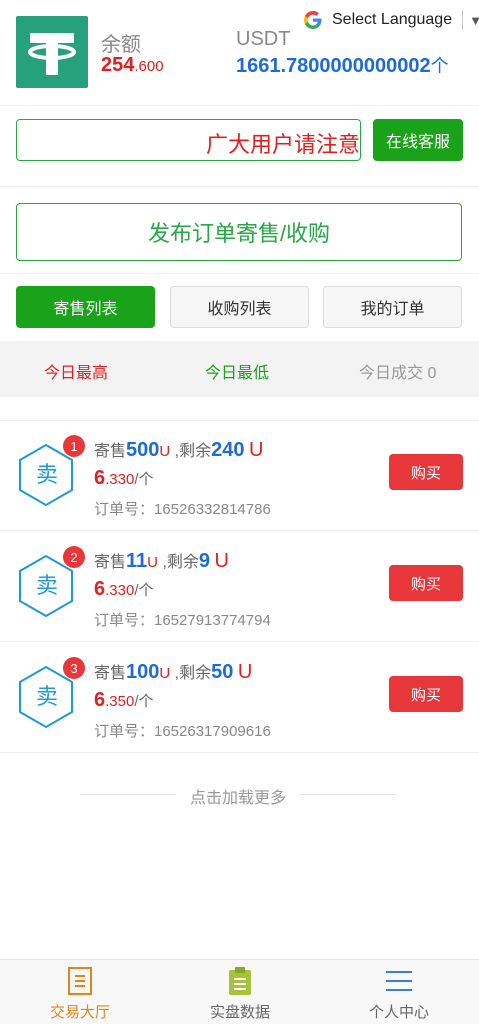 This screenshot has height=1024, width=479. What do you see at coordinates (333, 66) in the screenshot?
I see `usdt-amount: 1661.7800000000002` at bounding box center [333, 66].